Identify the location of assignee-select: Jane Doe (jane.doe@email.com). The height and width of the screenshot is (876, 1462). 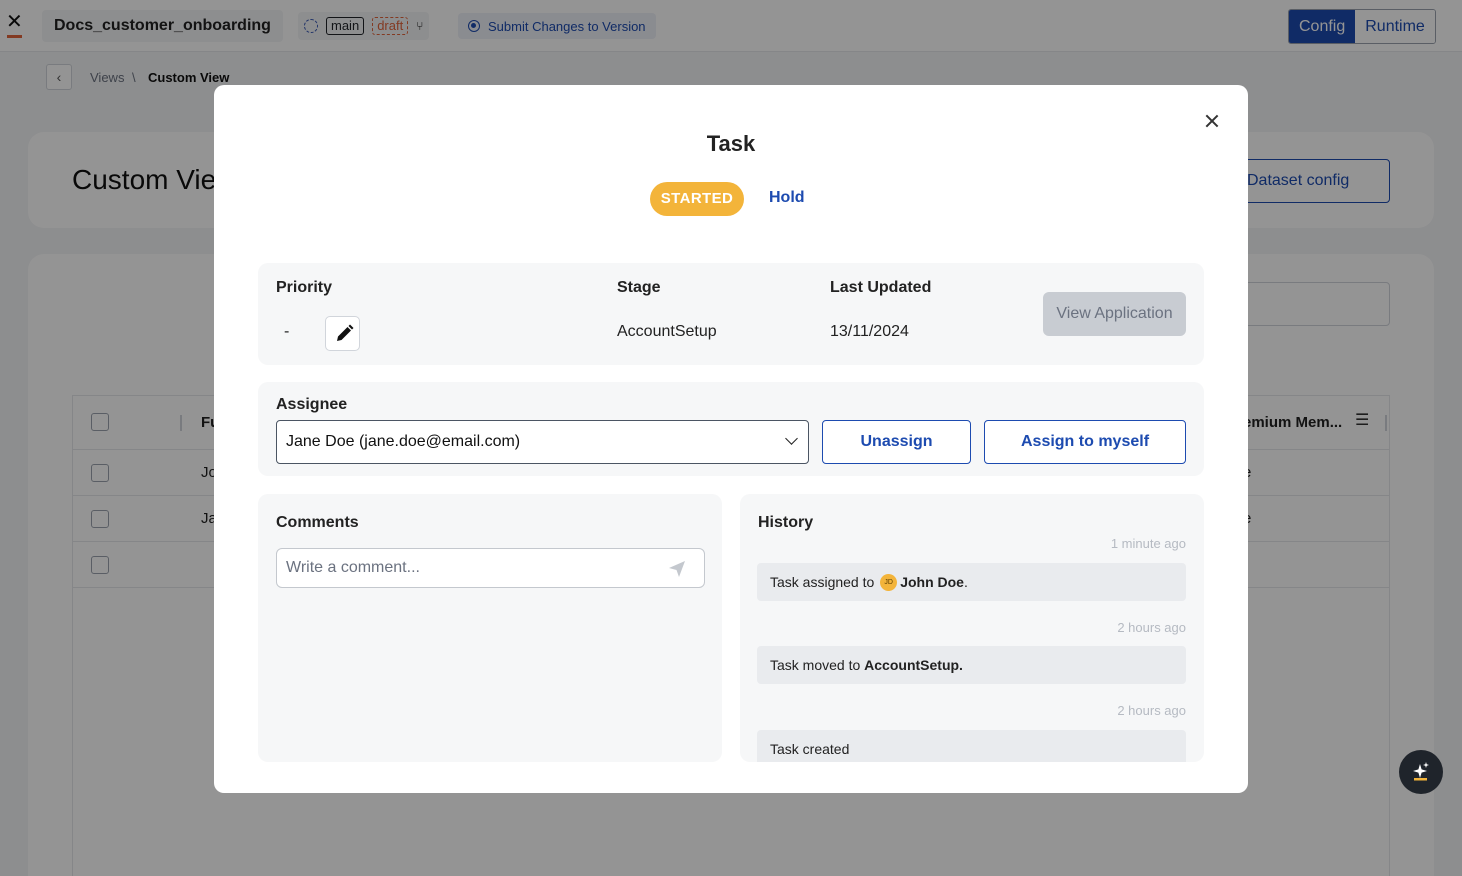
(542, 442).